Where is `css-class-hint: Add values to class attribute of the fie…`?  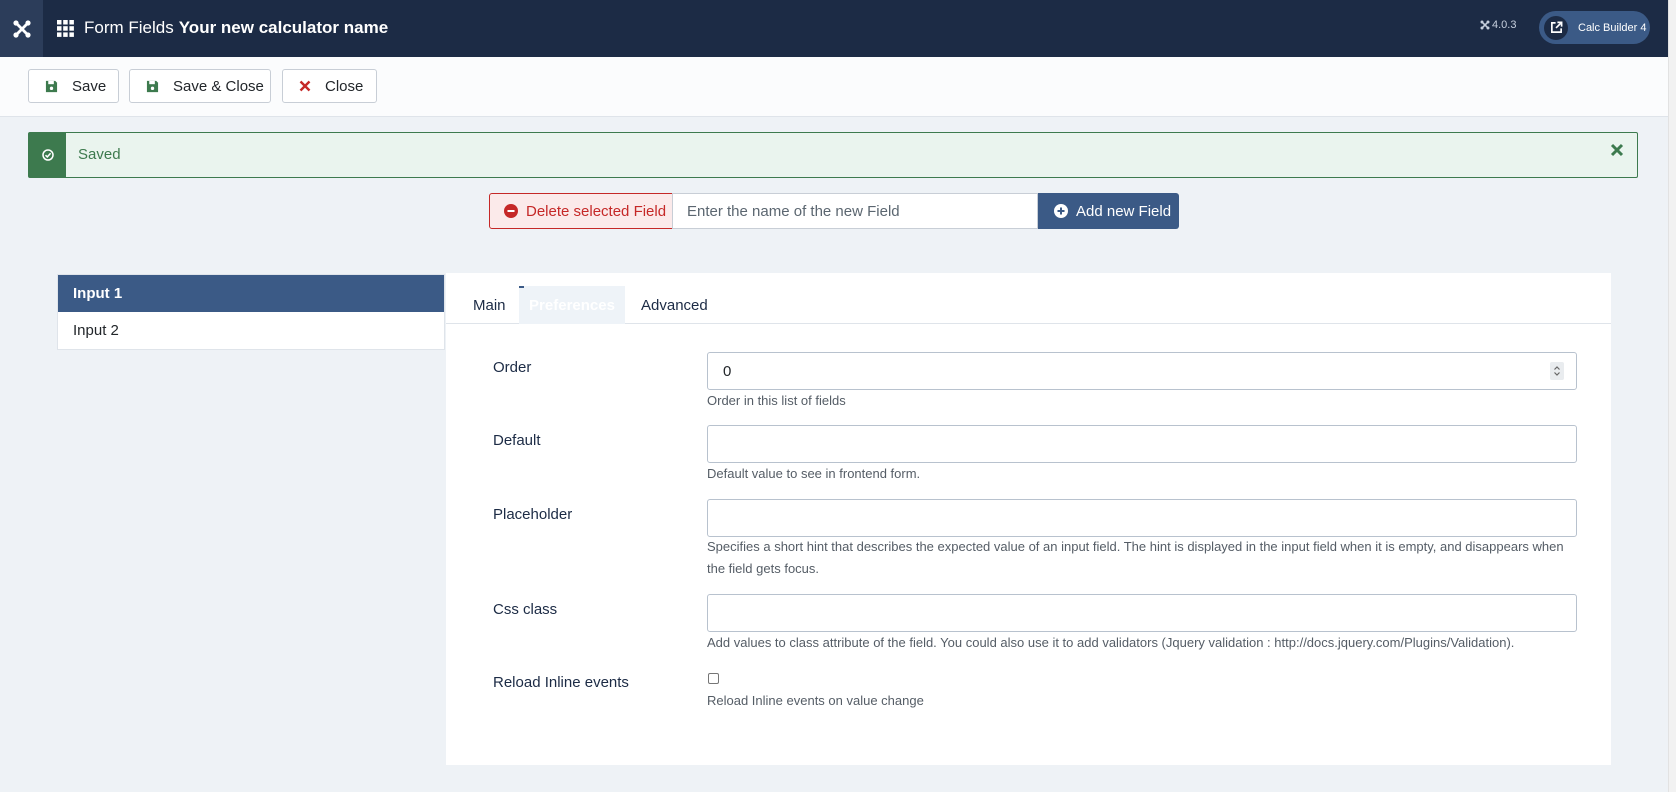 css-class-hint: Add values to class attribute of the fie… is located at coordinates (1111, 642).